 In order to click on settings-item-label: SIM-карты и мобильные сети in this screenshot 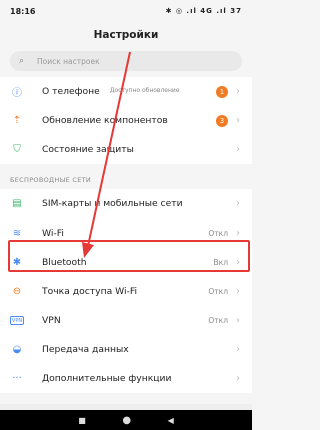, I will do `click(112, 203)`.